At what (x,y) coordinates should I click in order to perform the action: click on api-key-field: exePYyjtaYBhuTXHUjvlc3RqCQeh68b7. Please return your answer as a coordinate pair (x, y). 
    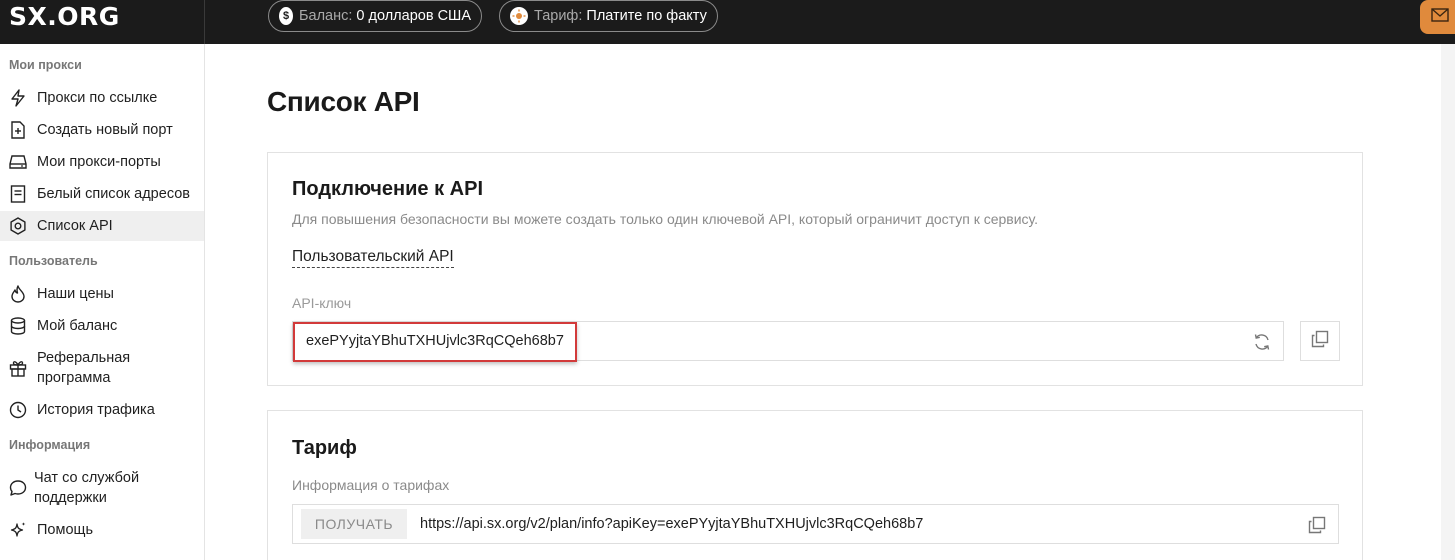
    Looking at the image, I should click on (788, 341).